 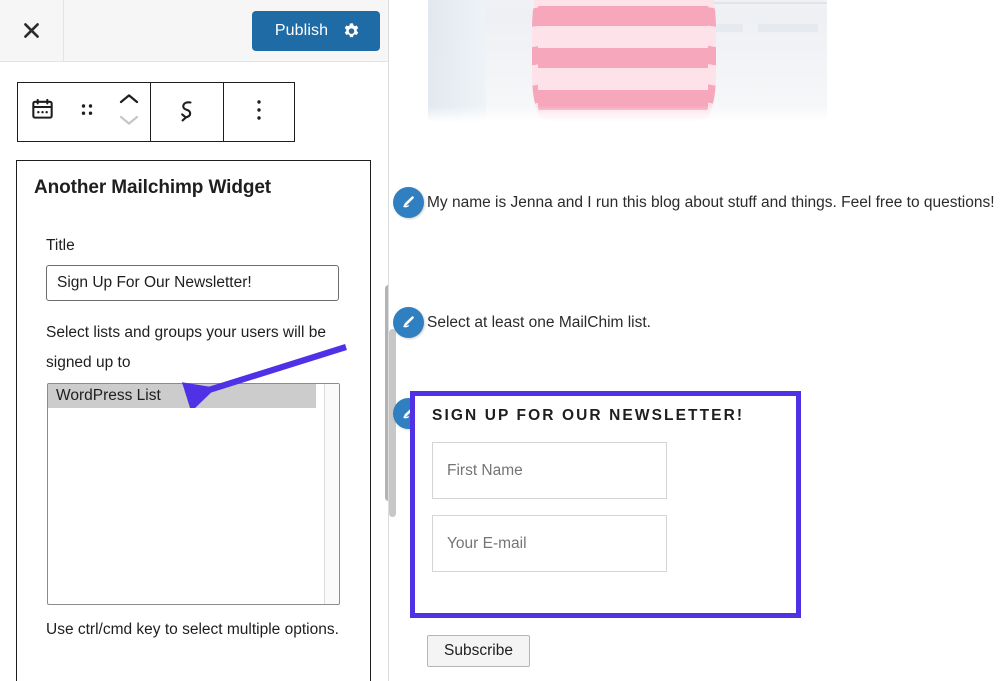 What do you see at coordinates (351, 31) in the screenshot?
I see `gear-icon` at bounding box center [351, 31].